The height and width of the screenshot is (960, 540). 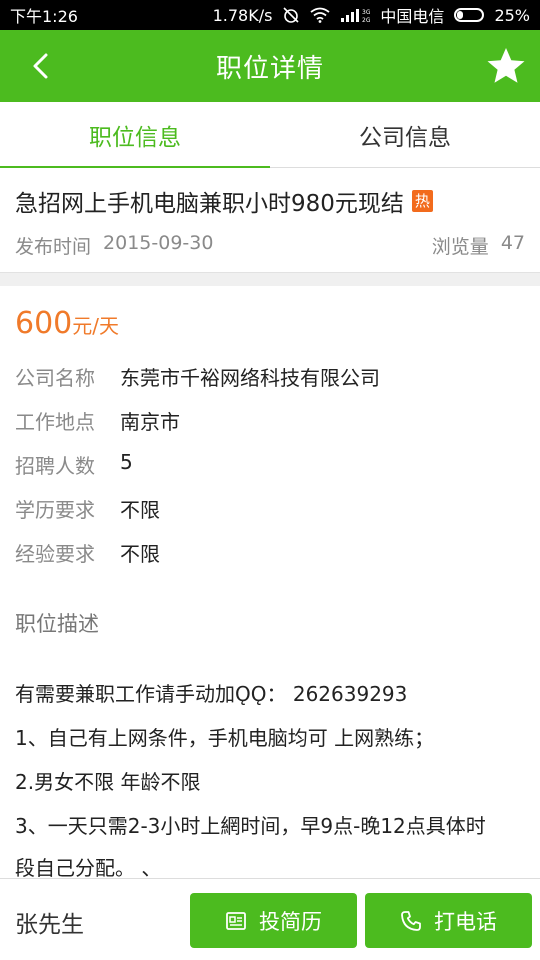 I want to click on field-label: 工作地点, so click(x=55, y=422).